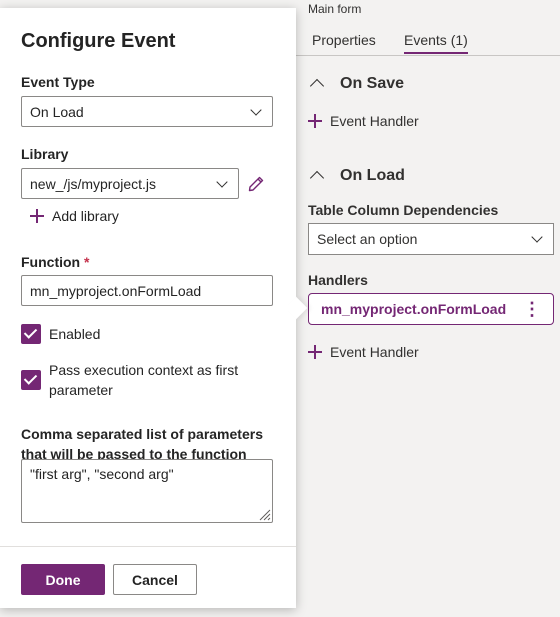 The width and height of the screenshot is (560, 617). Describe the element at coordinates (532, 309) in the screenshot. I see `more-options-icon: ⋮` at that location.